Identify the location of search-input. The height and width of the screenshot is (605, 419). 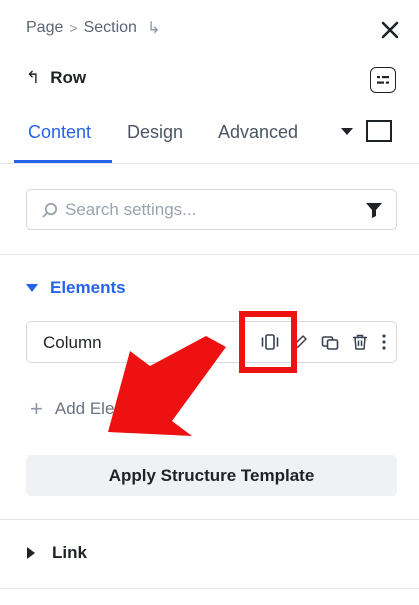
(210, 209).